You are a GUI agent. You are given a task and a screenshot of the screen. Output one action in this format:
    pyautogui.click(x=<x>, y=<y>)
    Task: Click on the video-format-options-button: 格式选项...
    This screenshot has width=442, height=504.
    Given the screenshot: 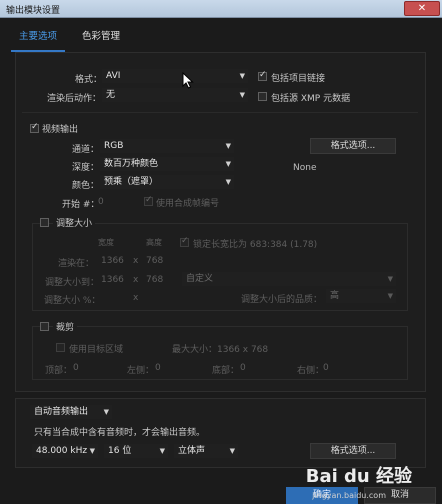 What is the action you would take?
    pyautogui.click(x=353, y=146)
    